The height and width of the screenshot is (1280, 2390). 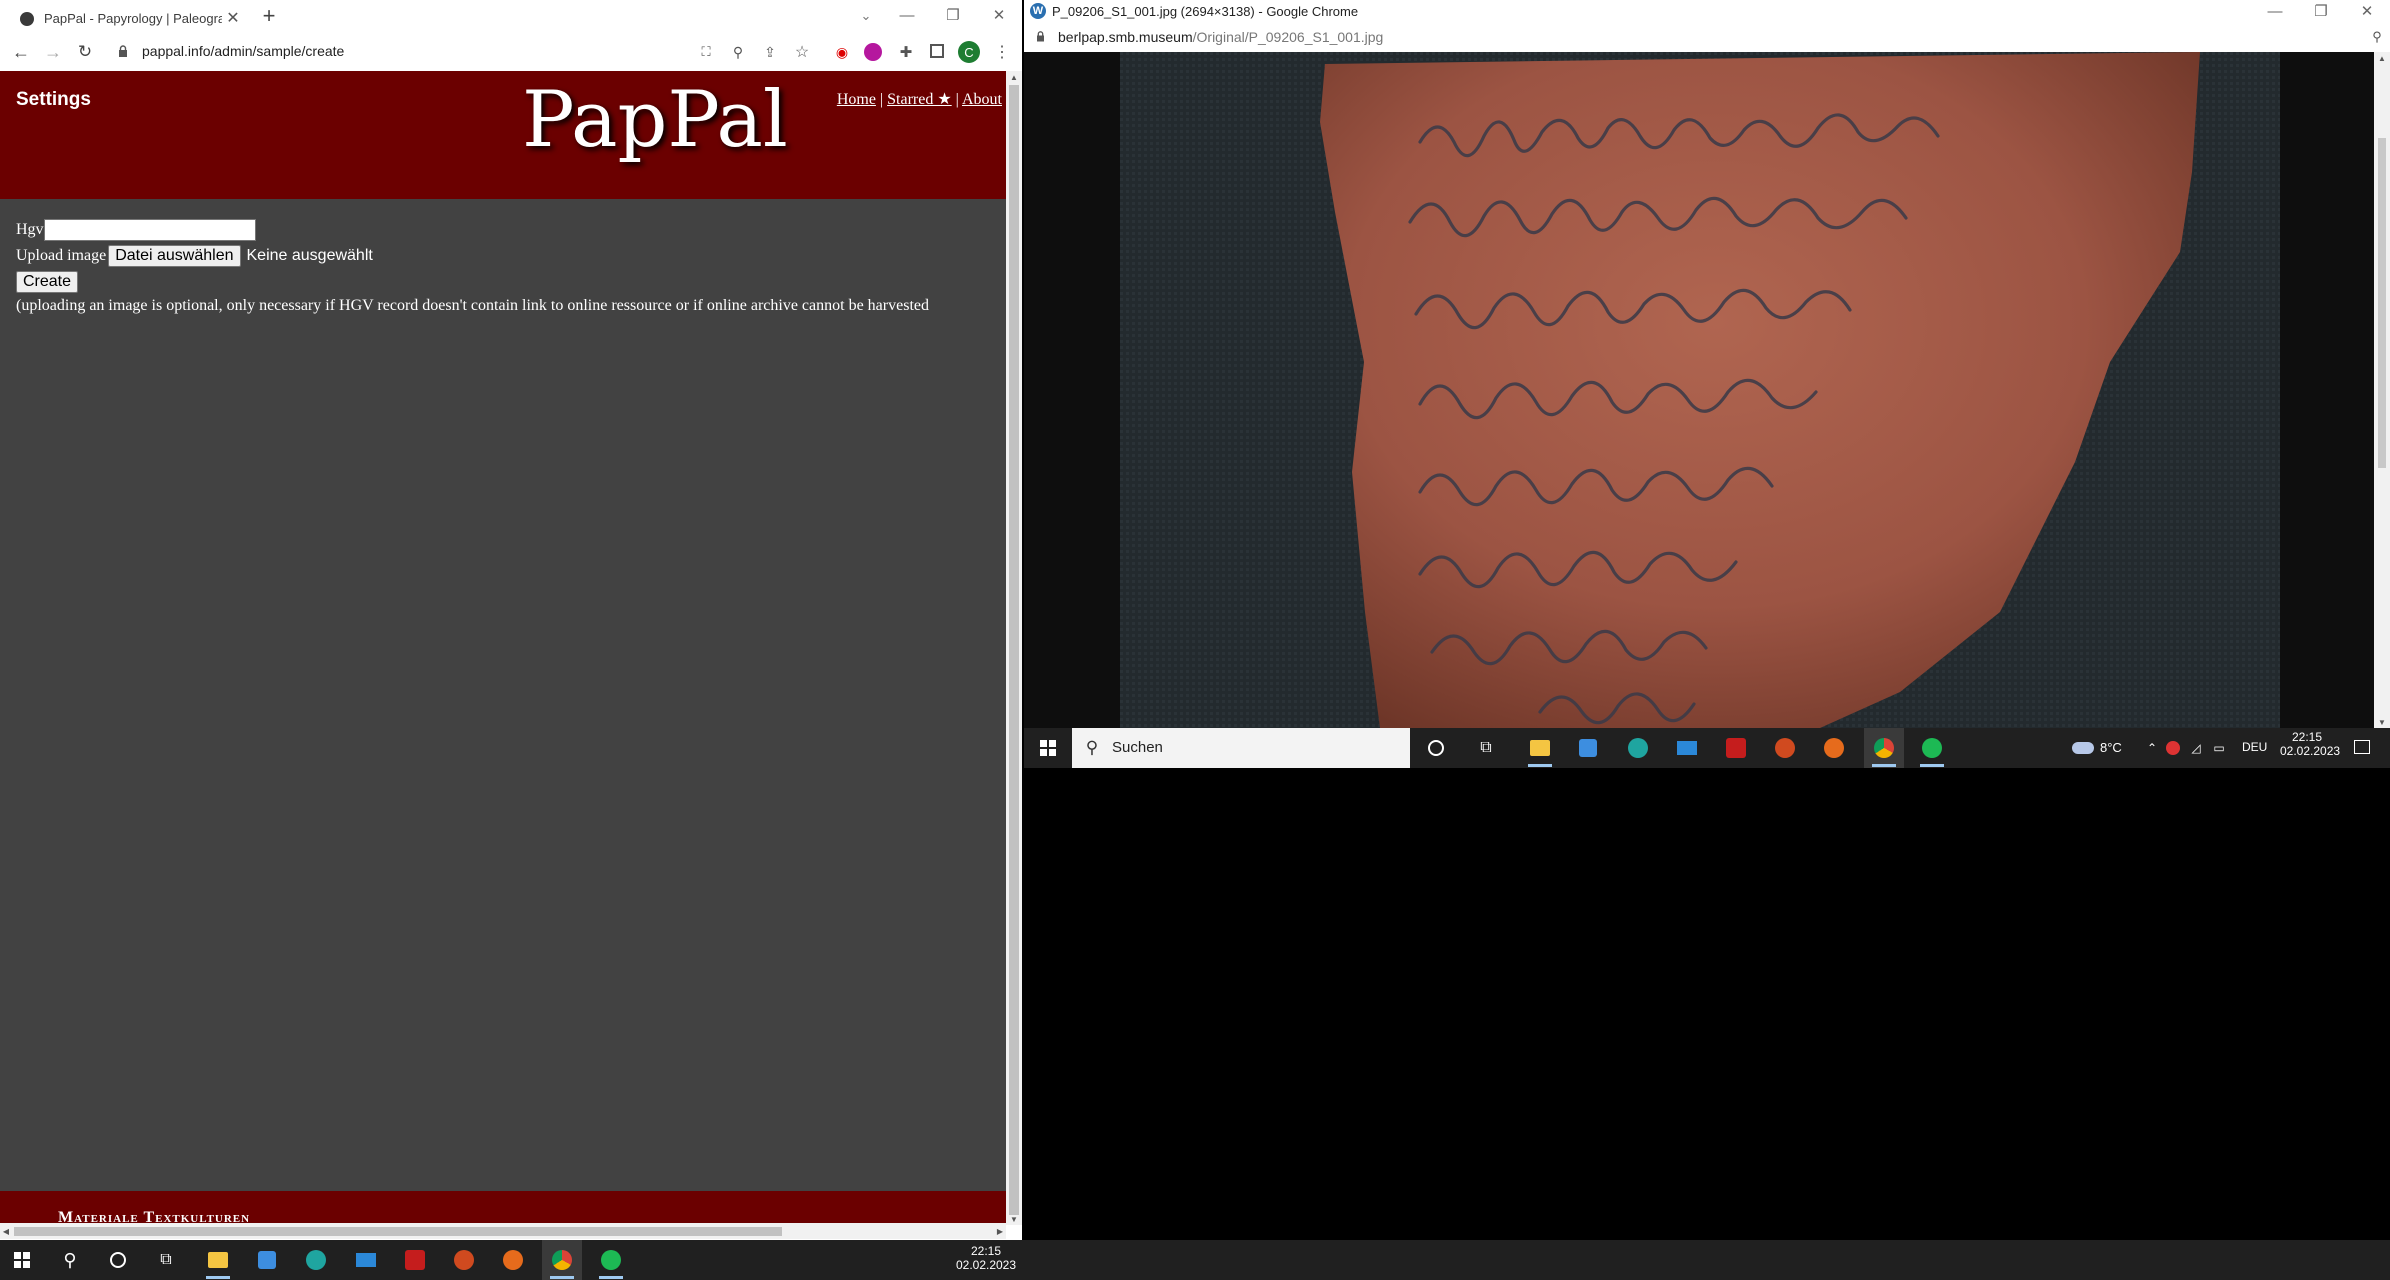 What do you see at coordinates (269, 16) in the screenshot?
I see `new-tab-icon: +` at bounding box center [269, 16].